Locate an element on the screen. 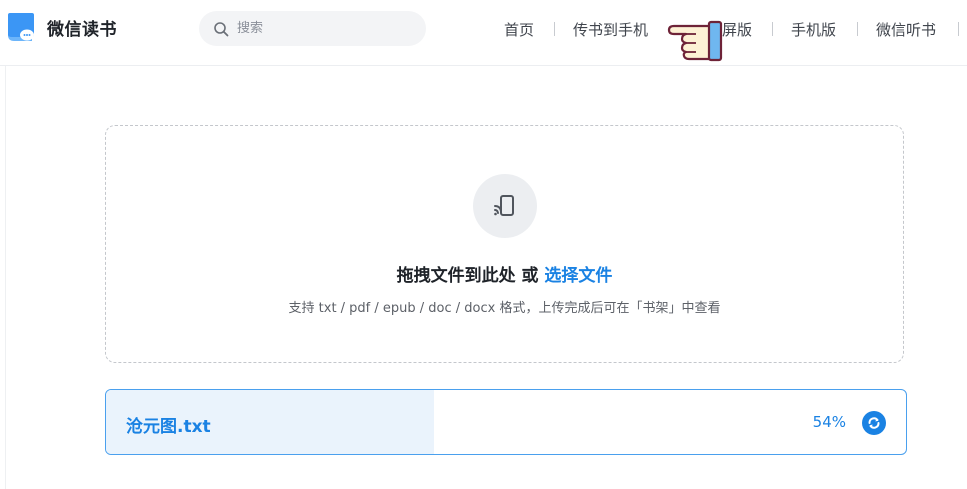 Image resolution: width=967 pixels, height=489 pixels. search-icon is located at coordinates (221, 28).